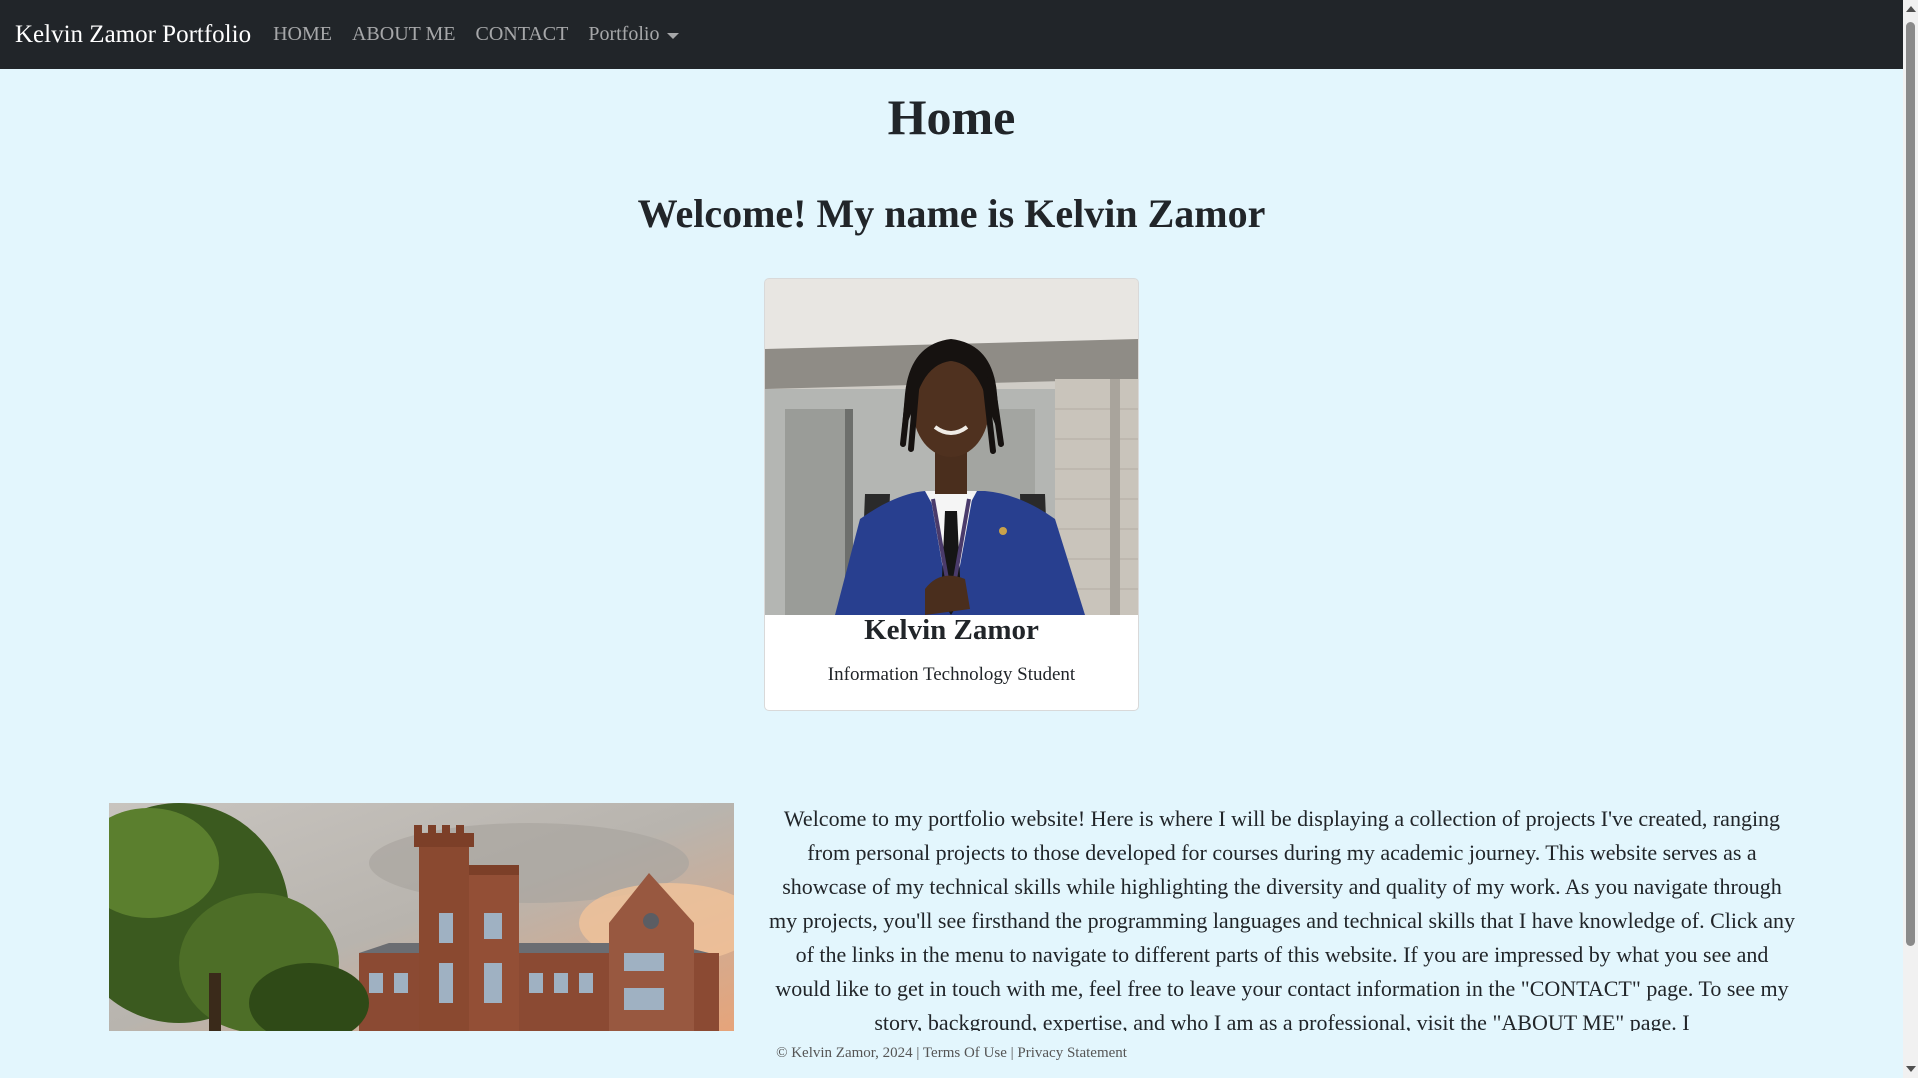 Image resolution: width=1918 pixels, height=1078 pixels. What do you see at coordinates (844, 1053) in the screenshot?
I see `footer-copyright: © Kelvin Zamor, 2024` at bounding box center [844, 1053].